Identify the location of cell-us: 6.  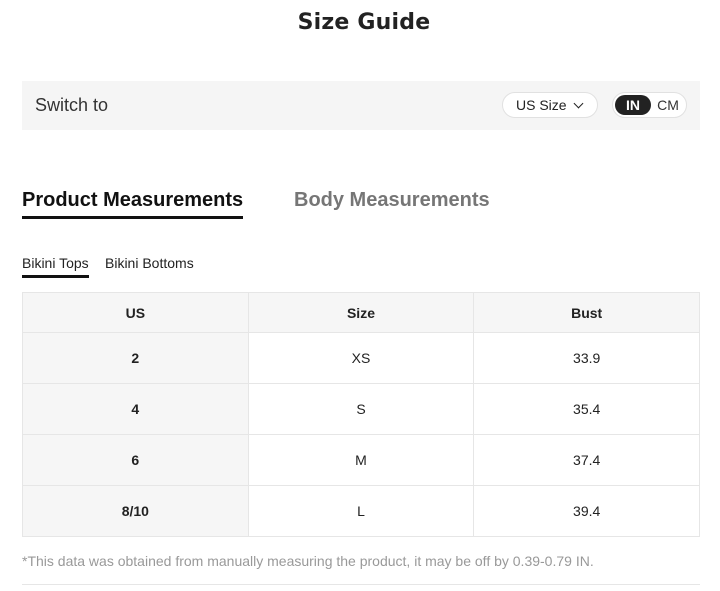
(135, 460).